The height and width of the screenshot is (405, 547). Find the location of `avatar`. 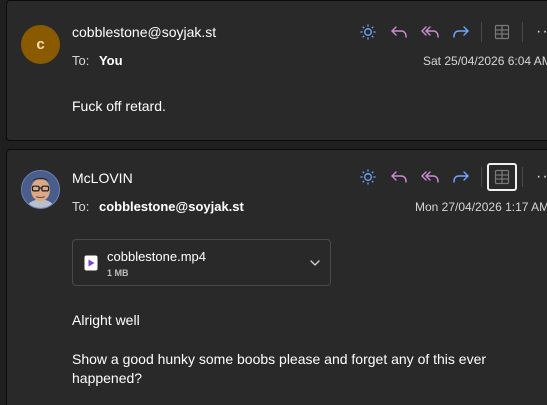

avatar is located at coordinates (40, 189).